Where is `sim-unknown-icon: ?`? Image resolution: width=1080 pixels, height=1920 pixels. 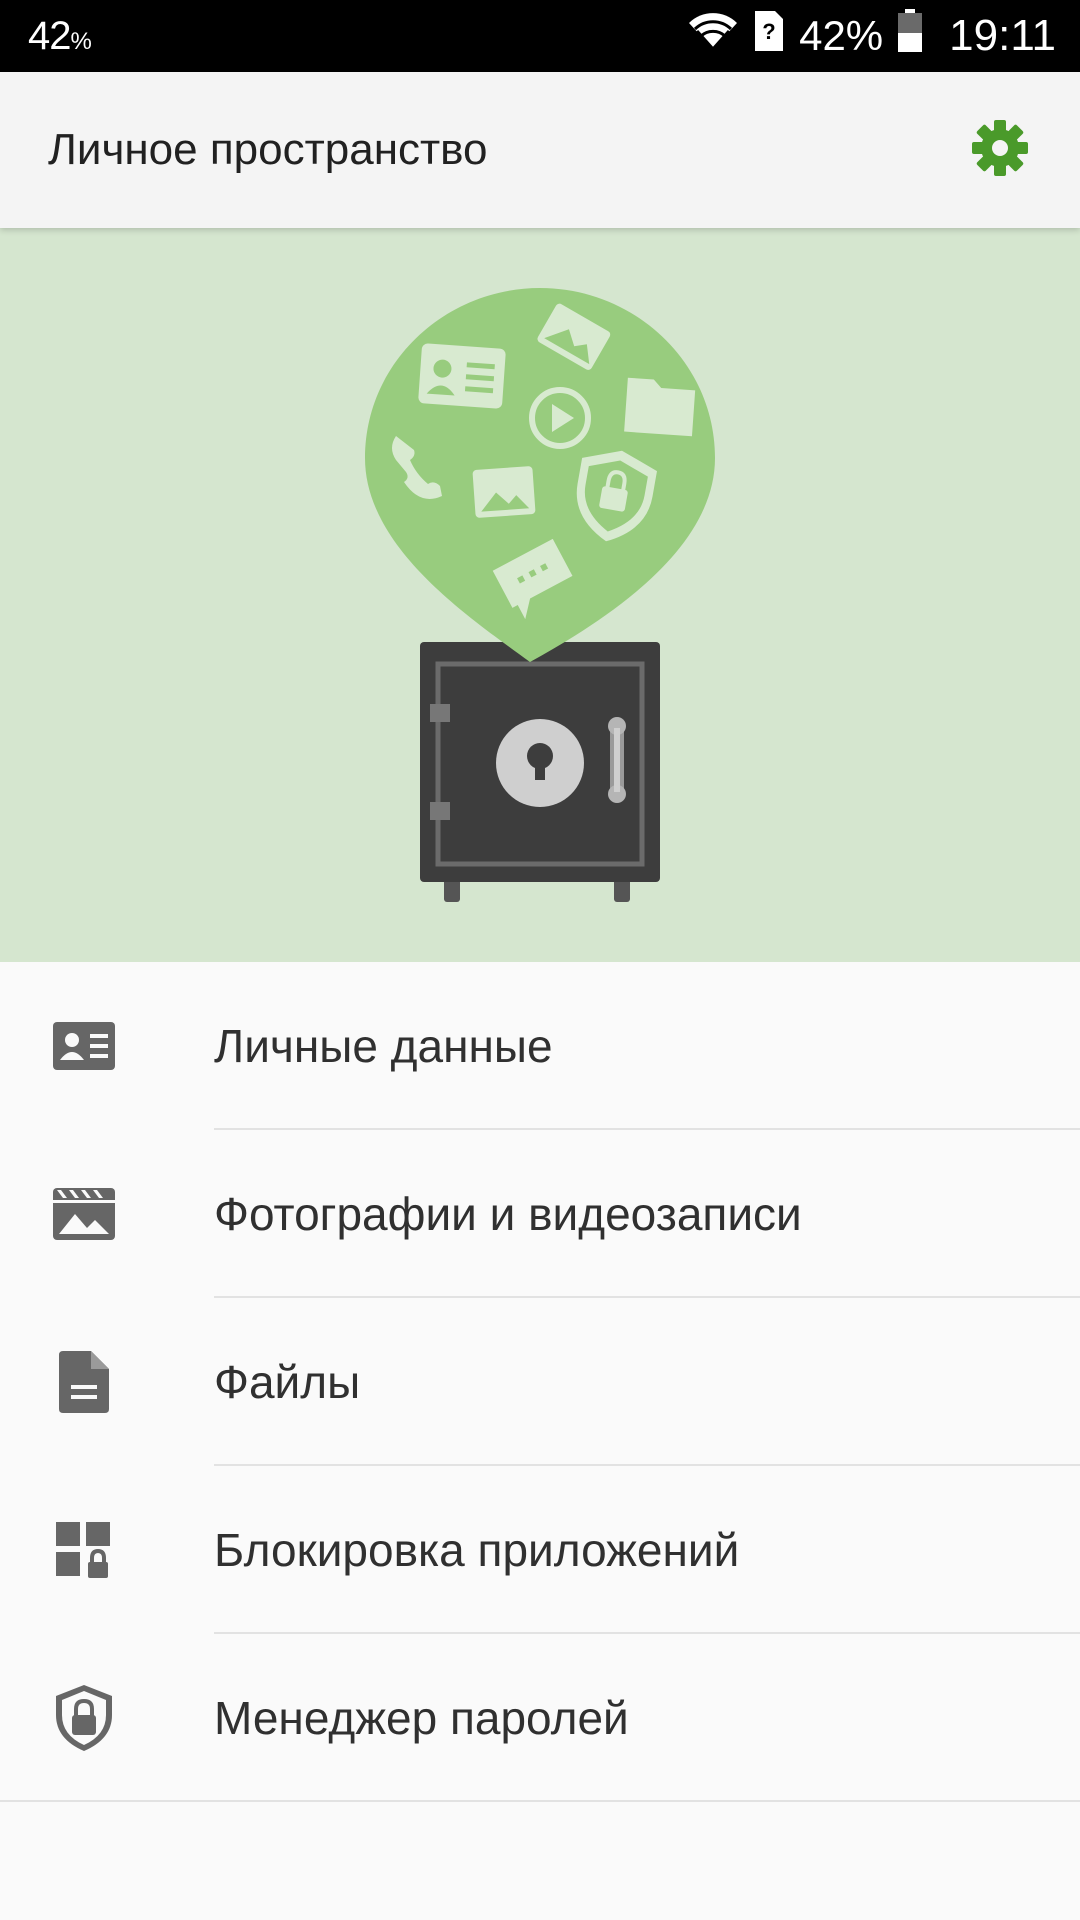
sim-unknown-icon: ? is located at coordinates (769, 36).